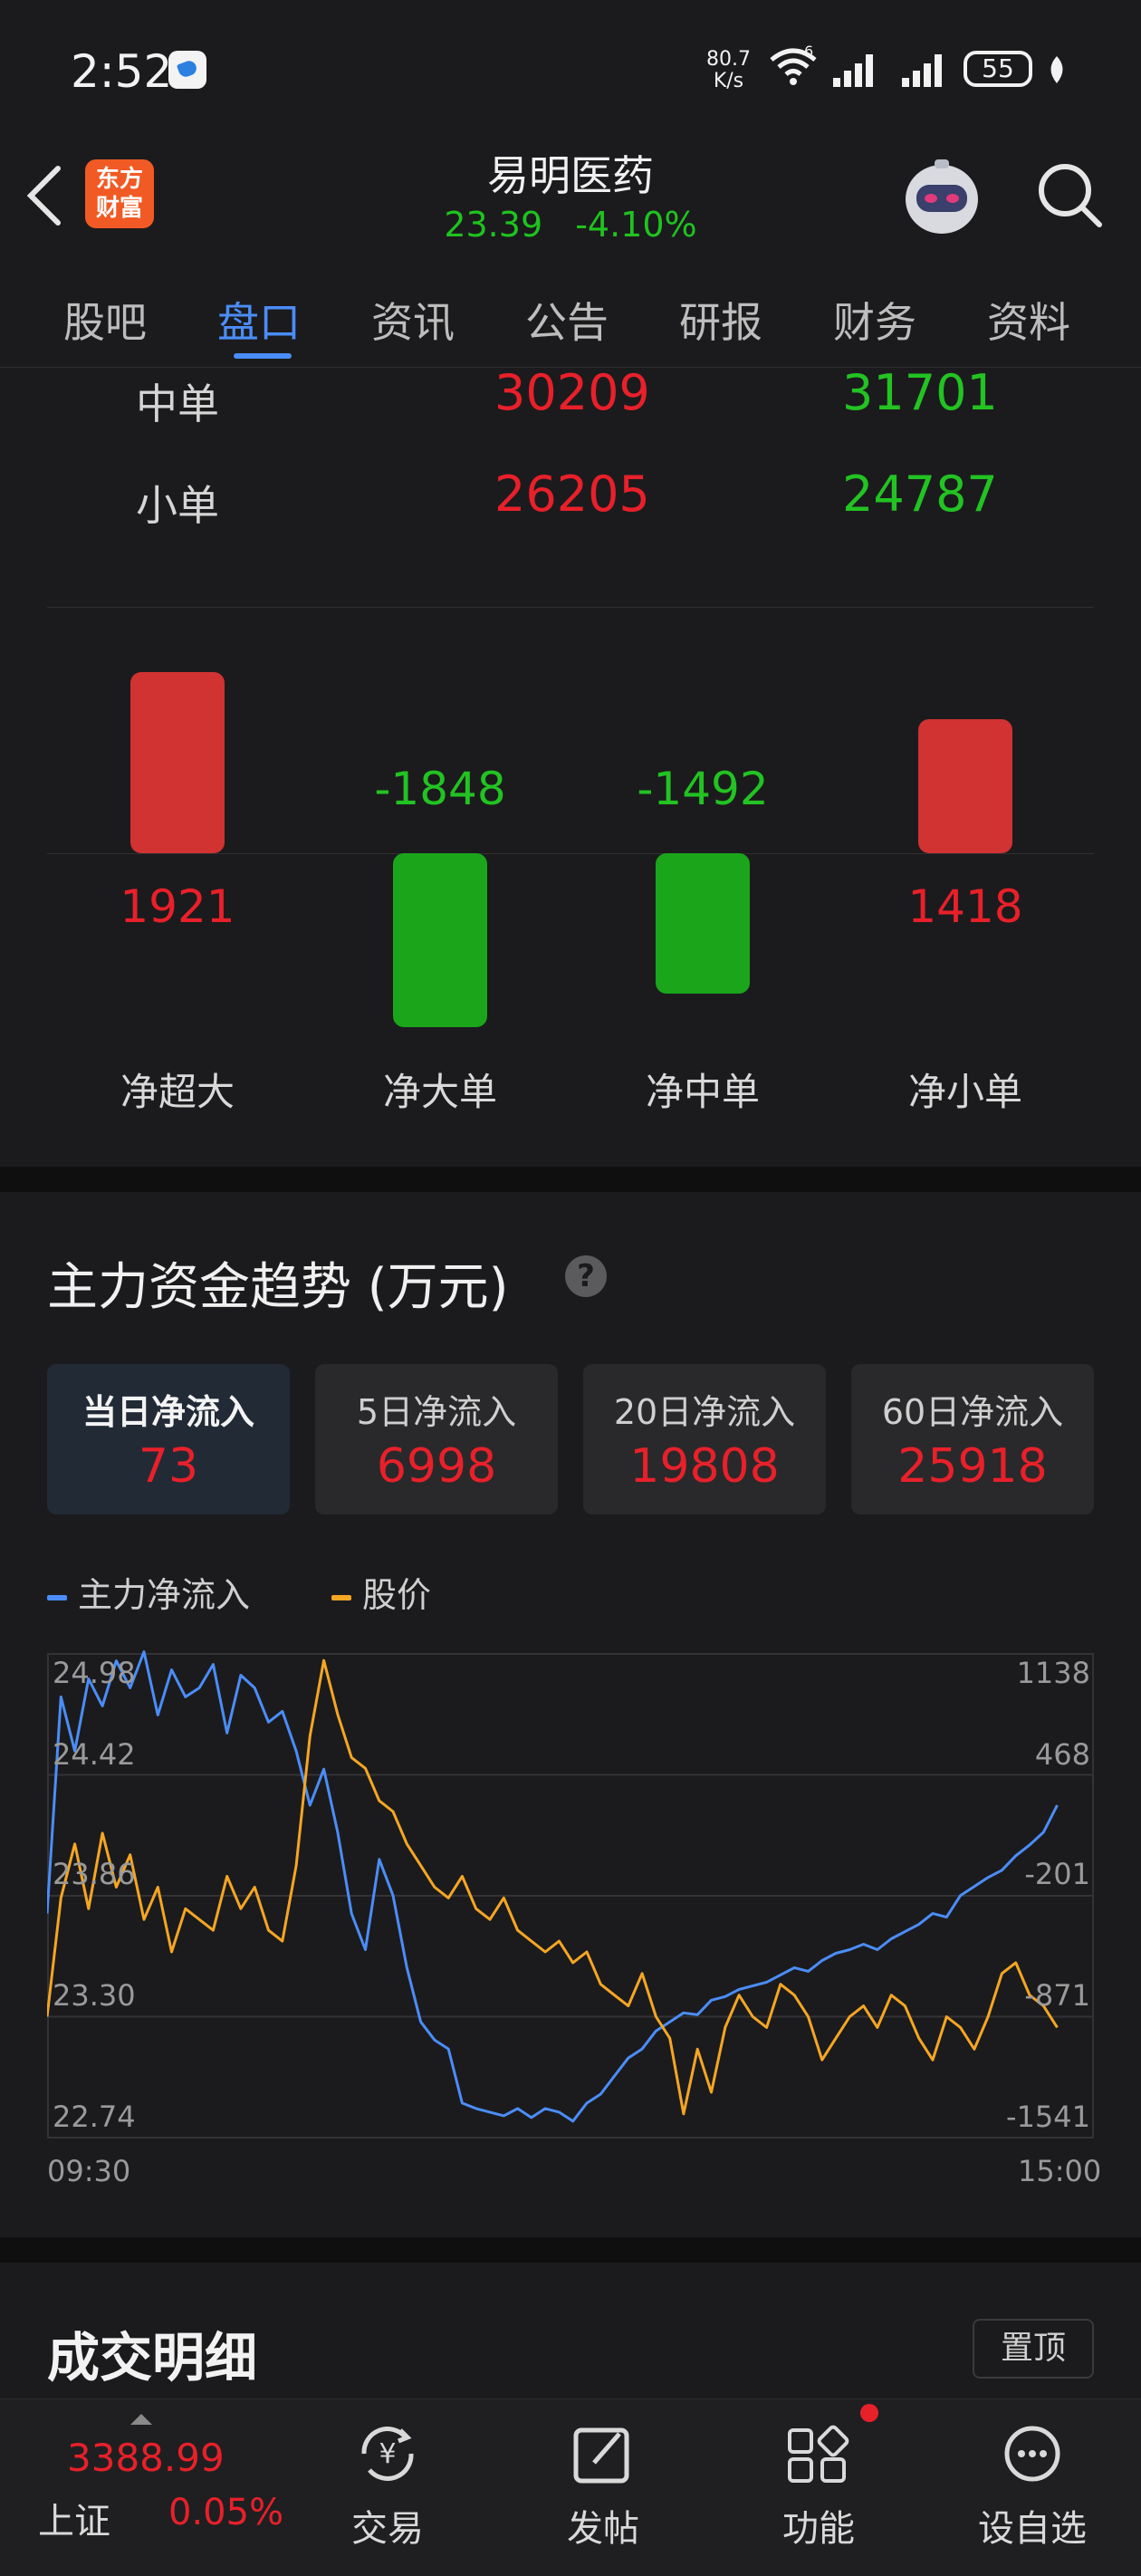 This screenshot has height=2576, width=1141. Describe the element at coordinates (636, 225) in the screenshot. I see `stock-change-pct: -4.10%` at that location.